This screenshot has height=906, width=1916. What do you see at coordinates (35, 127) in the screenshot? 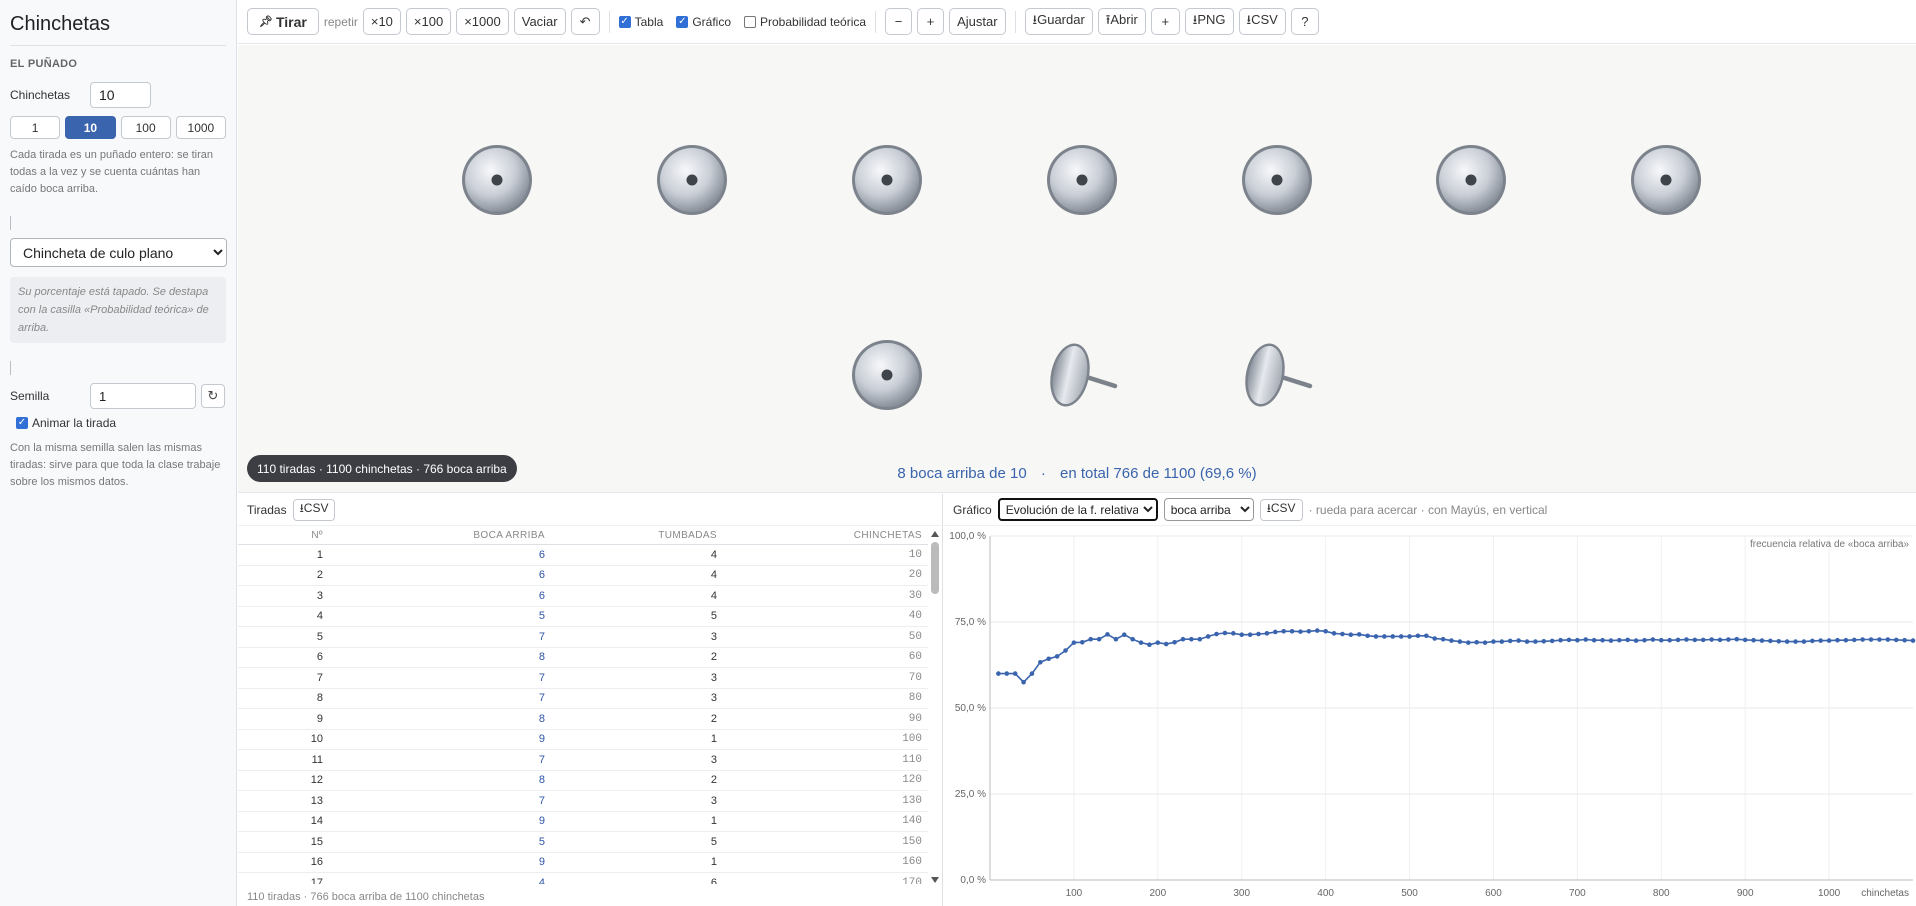
I see `quick-count-1-button: 1` at bounding box center [35, 127].